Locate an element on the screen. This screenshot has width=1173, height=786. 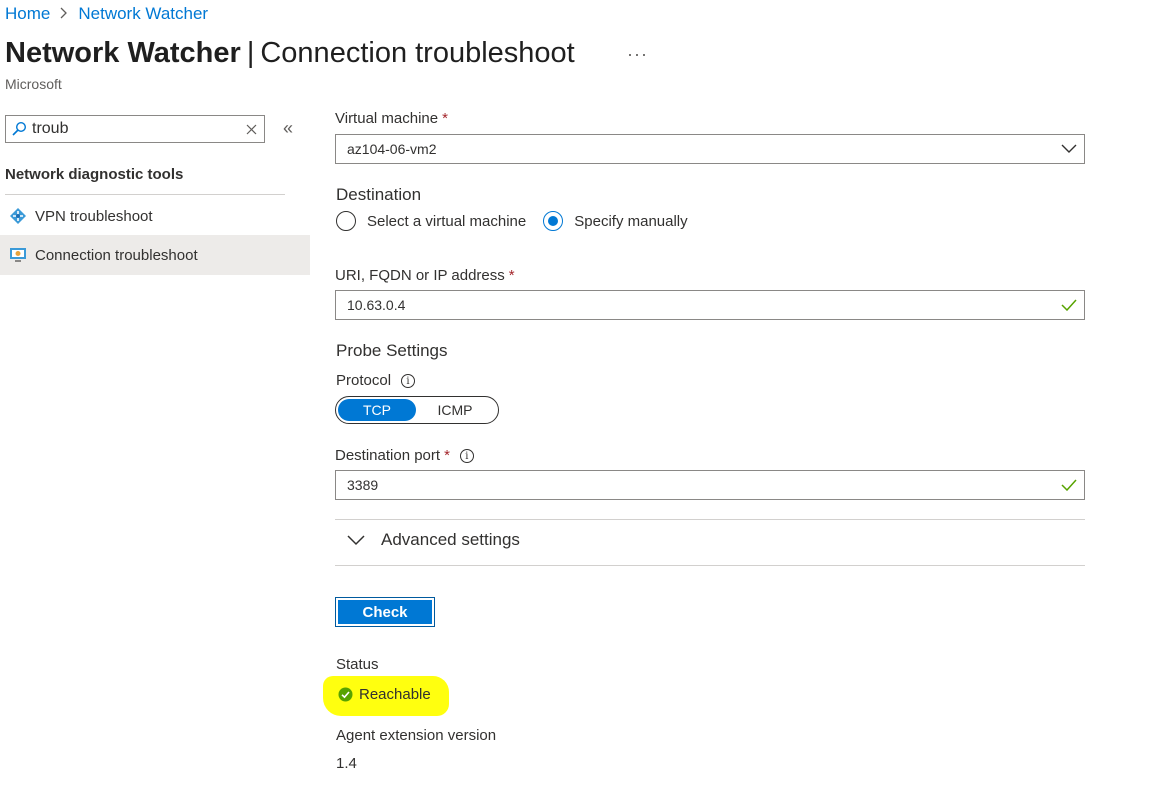
vm-label: Virtual machine * is located at coordinates (391, 118).